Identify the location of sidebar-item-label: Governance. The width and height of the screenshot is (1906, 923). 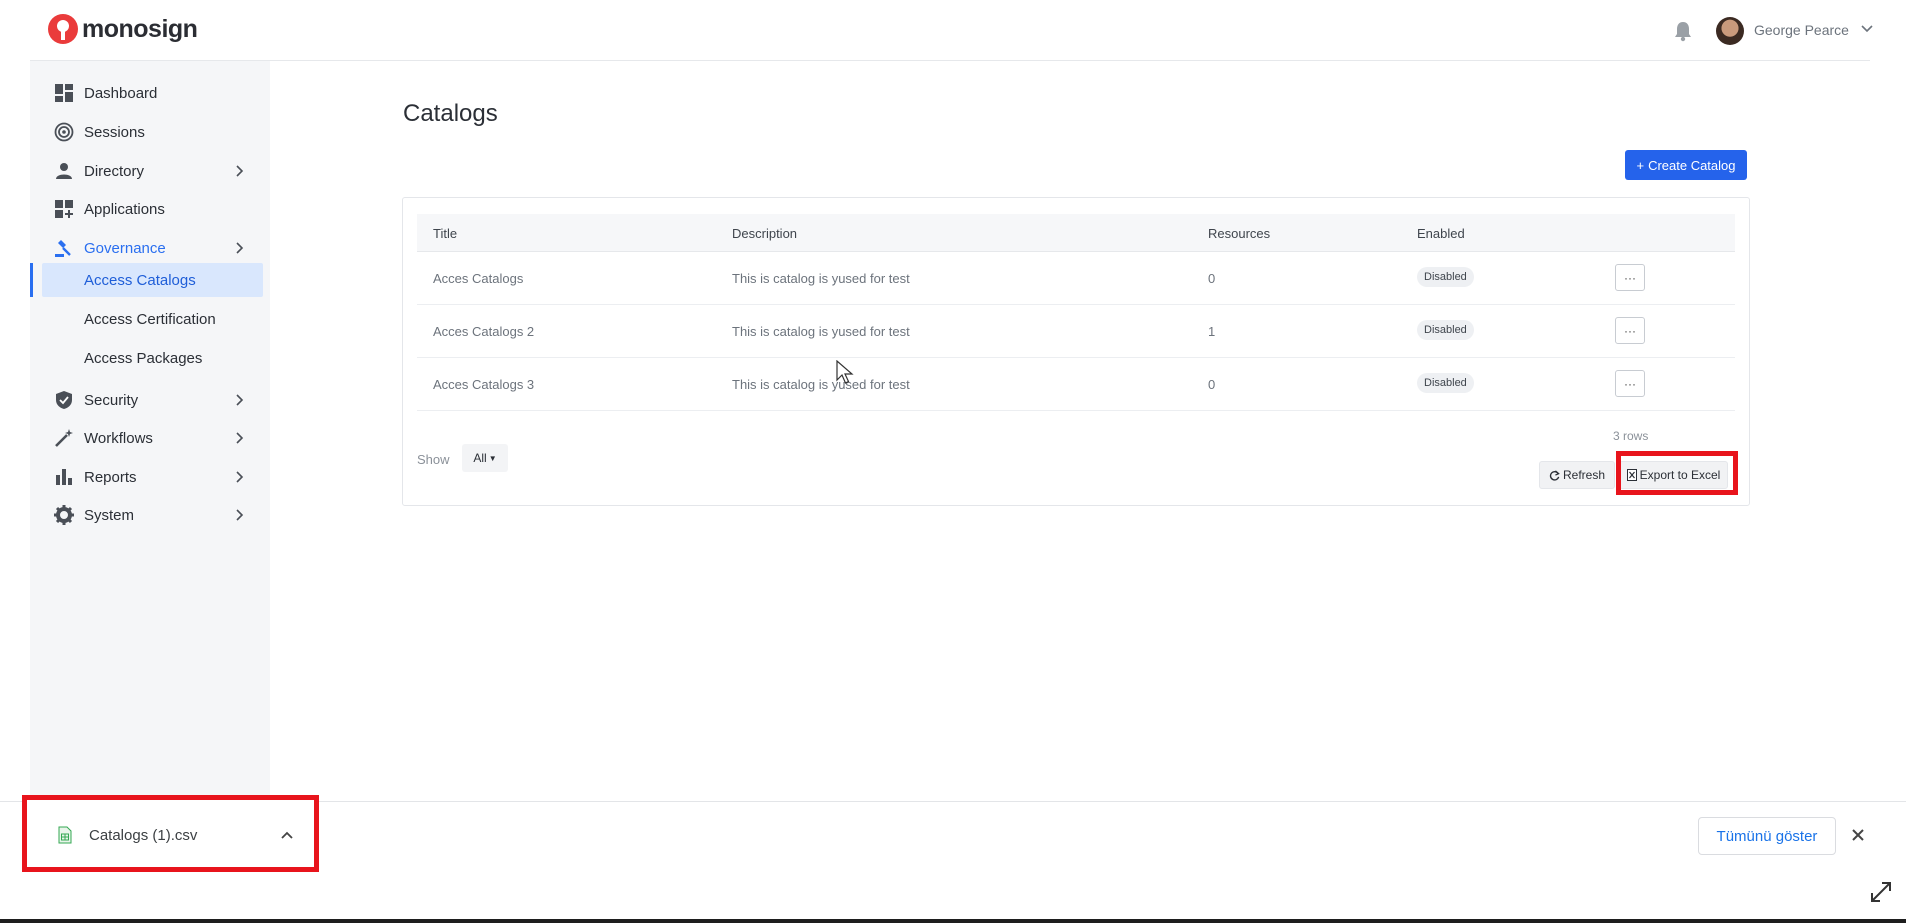
(125, 248).